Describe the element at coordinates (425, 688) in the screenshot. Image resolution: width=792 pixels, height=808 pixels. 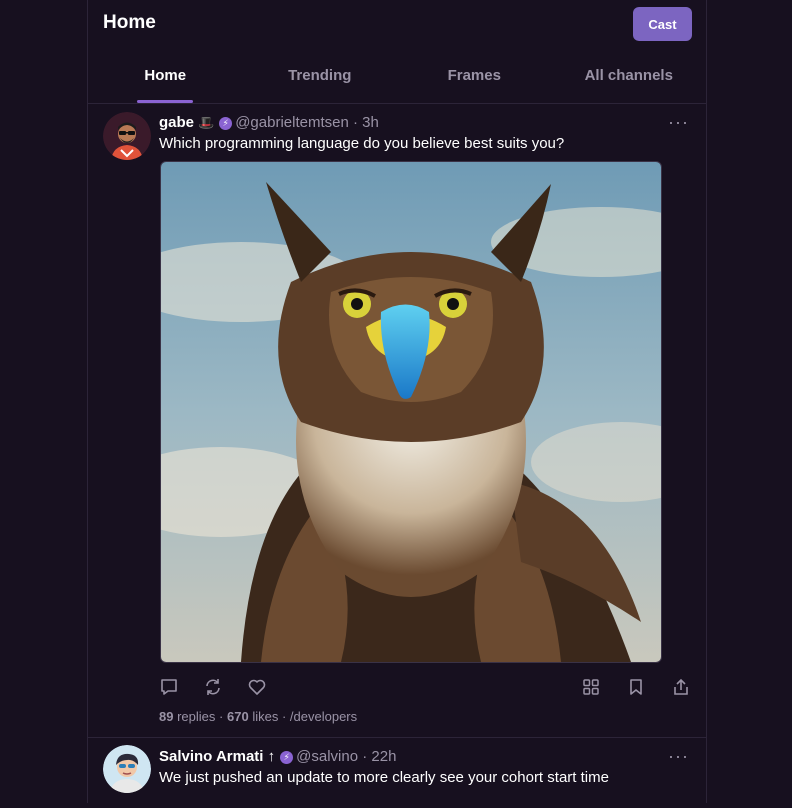
I see `cast-actions` at that location.